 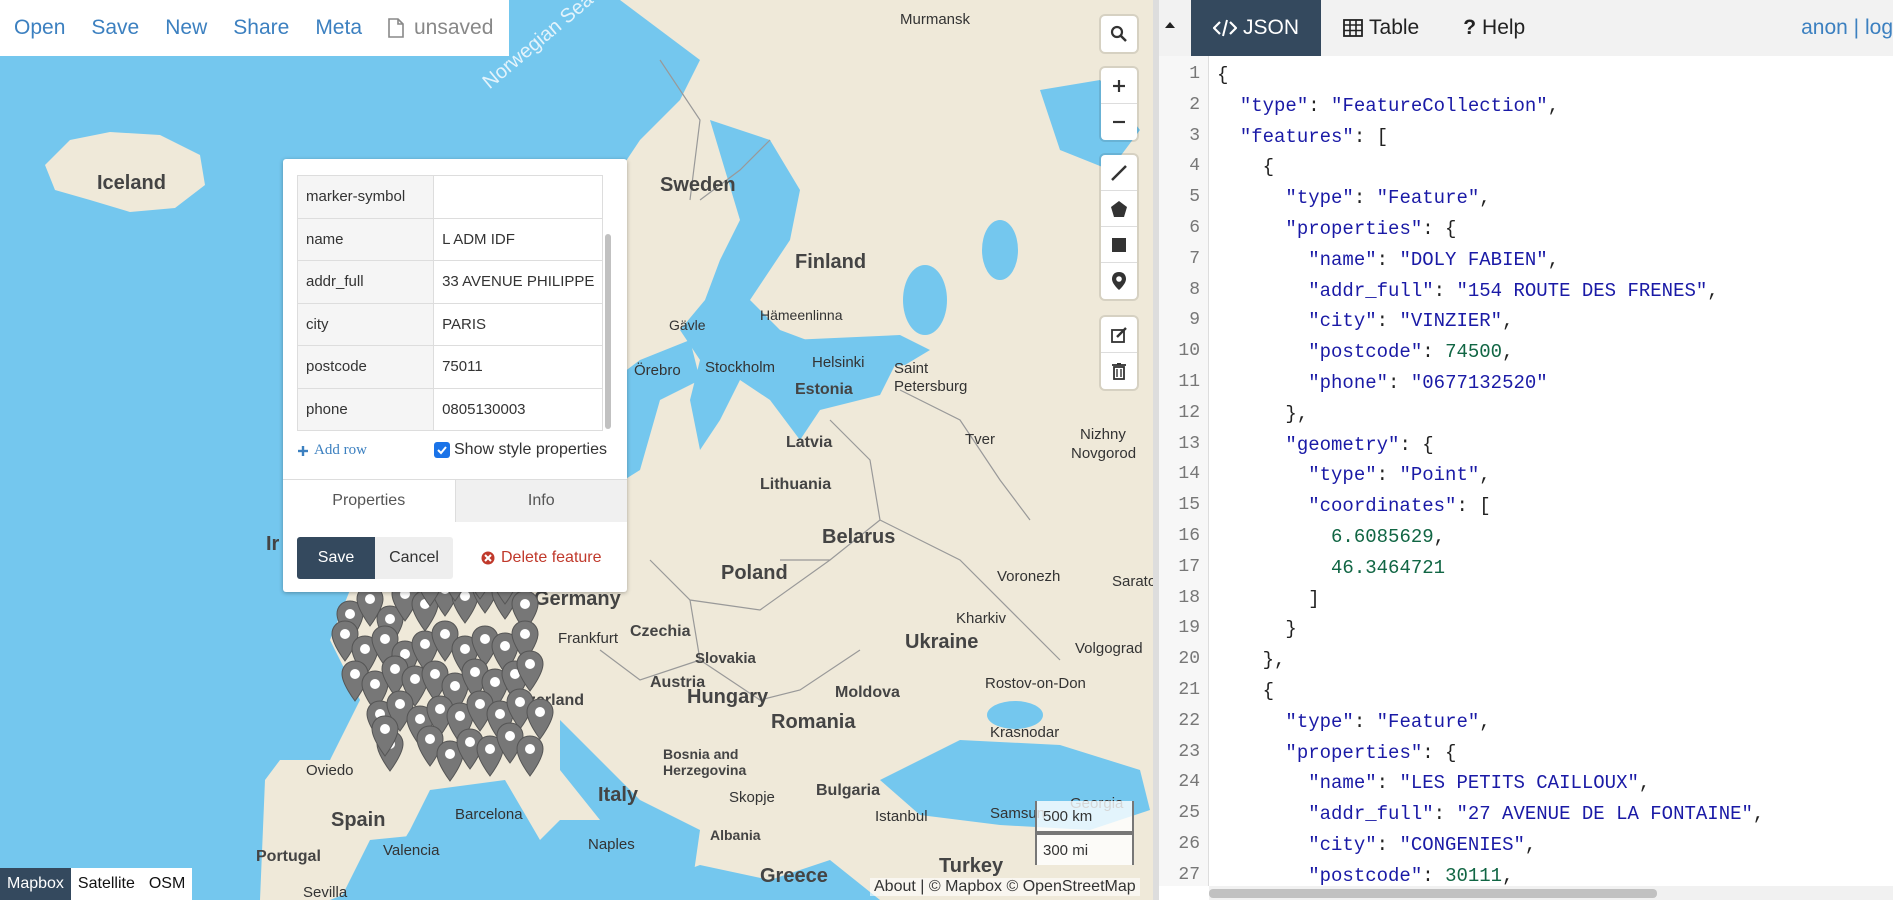 What do you see at coordinates (541, 558) in the screenshot?
I see `delete-feature-button: Delete feature` at bounding box center [541, 558].